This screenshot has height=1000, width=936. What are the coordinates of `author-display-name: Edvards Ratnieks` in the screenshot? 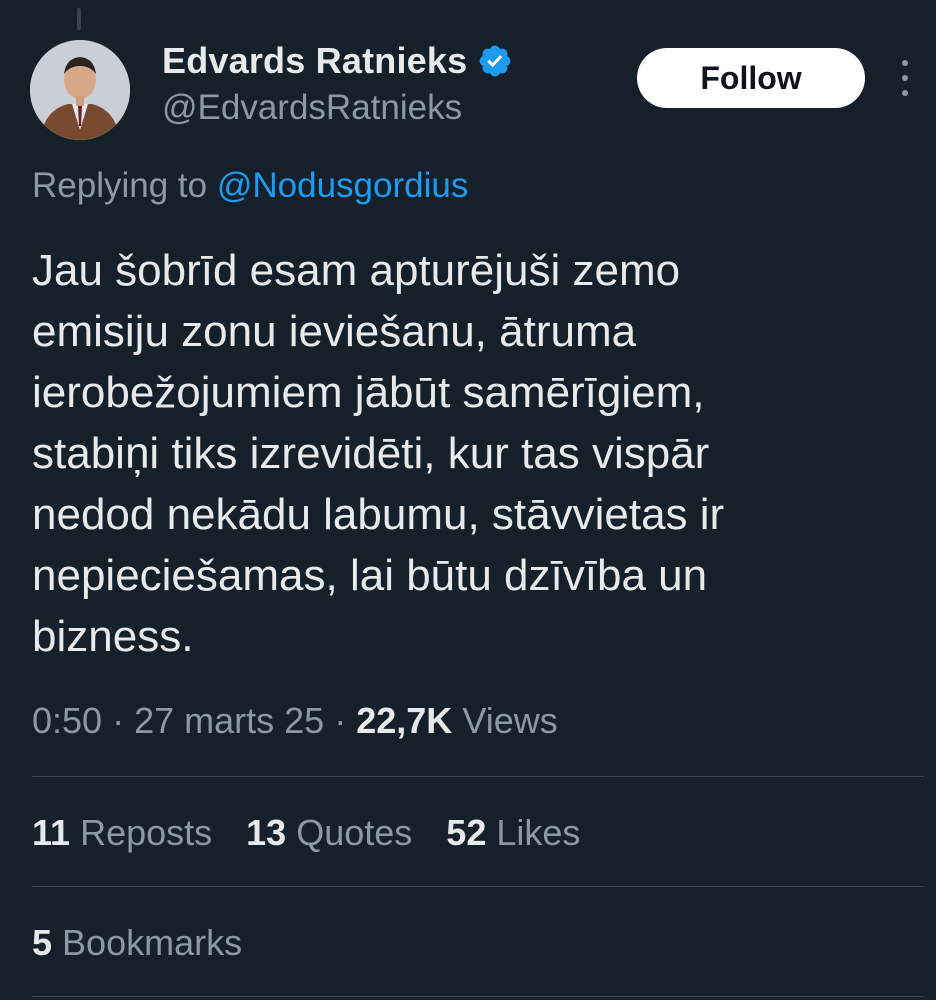 It's located at (314, 61).